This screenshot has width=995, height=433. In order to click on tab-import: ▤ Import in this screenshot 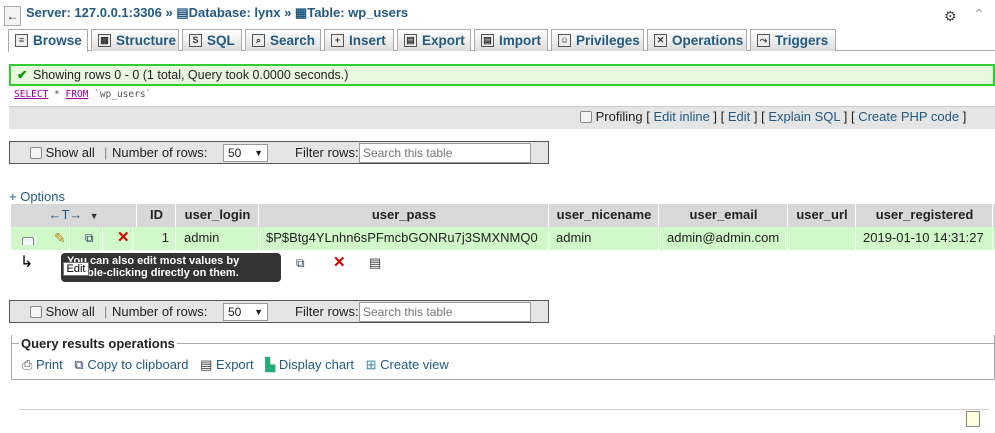, I will do `click(511, 40)`.